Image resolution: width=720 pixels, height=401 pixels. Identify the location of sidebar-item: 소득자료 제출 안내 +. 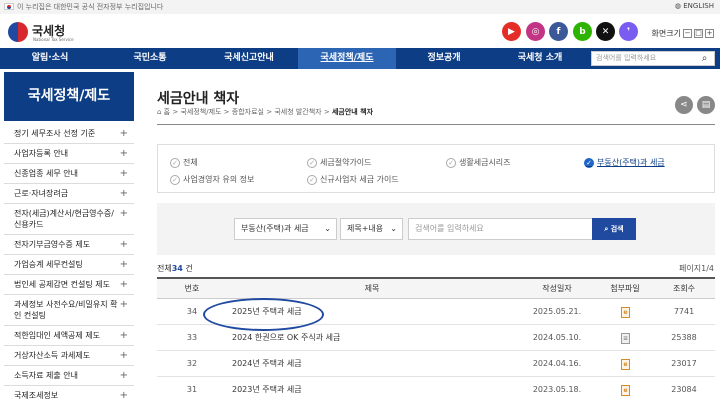
(69, 376).